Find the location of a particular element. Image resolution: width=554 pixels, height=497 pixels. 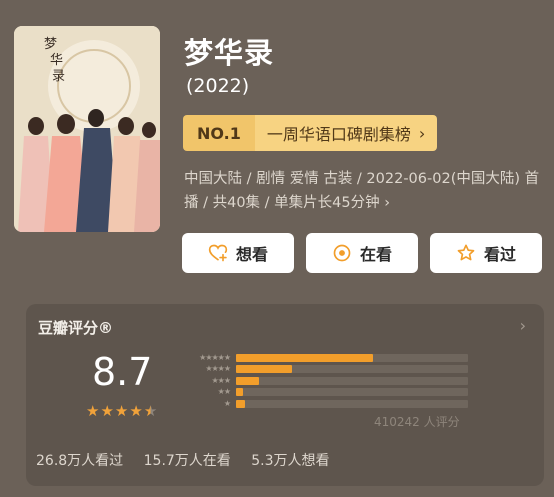

rank-list-name: 一周华语口碑剧集榜 › is located at coordinates (346, 133).